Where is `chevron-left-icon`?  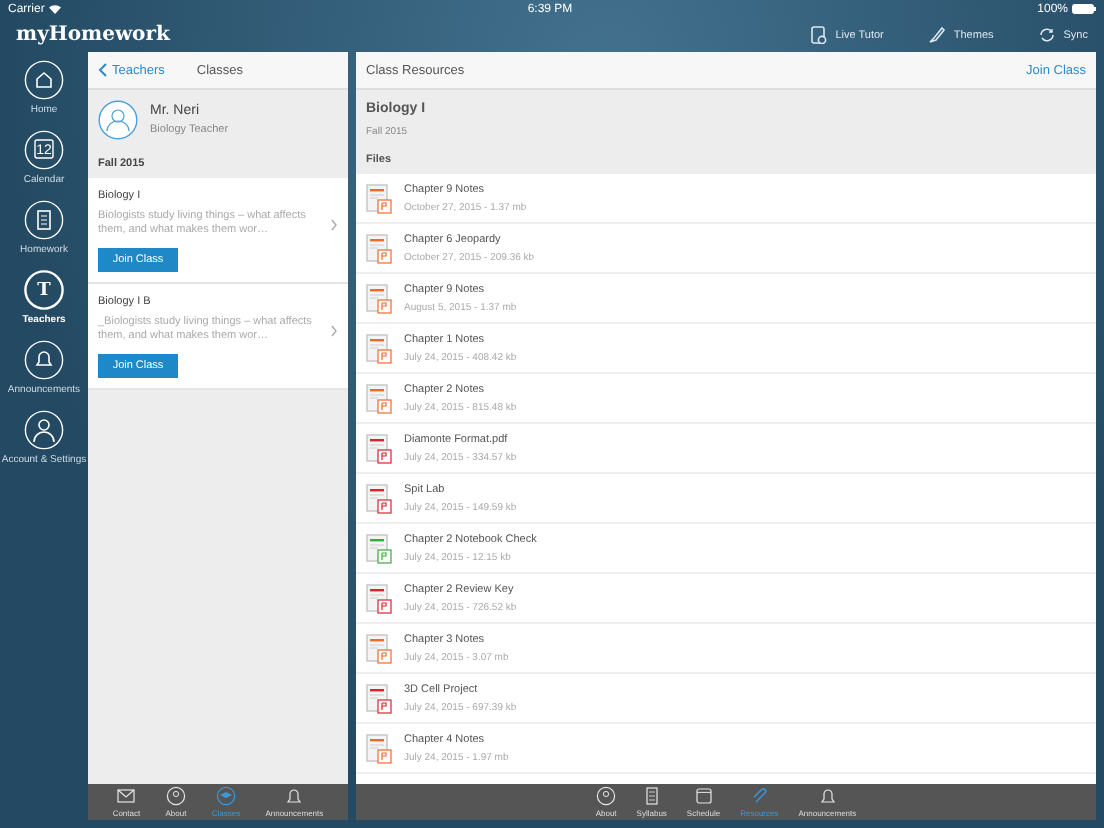
chevron-left-icon is located at coordinates (103, 70).